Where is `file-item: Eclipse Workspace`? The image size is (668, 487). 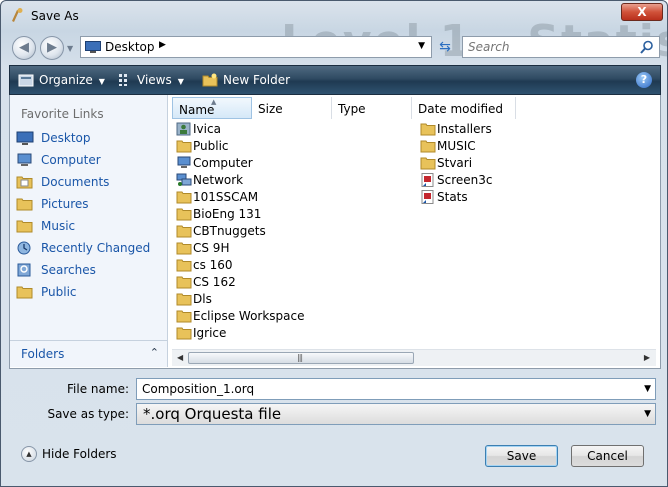
file-item: Eclipse Workspace is located at coordinates (291, 316).